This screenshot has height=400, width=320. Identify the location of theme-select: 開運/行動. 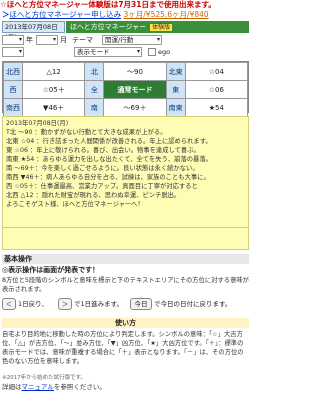
(132, 40).